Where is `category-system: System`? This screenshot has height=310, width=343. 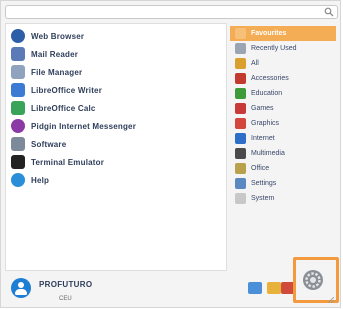
category-system: System is located at coordinates (283, 198).